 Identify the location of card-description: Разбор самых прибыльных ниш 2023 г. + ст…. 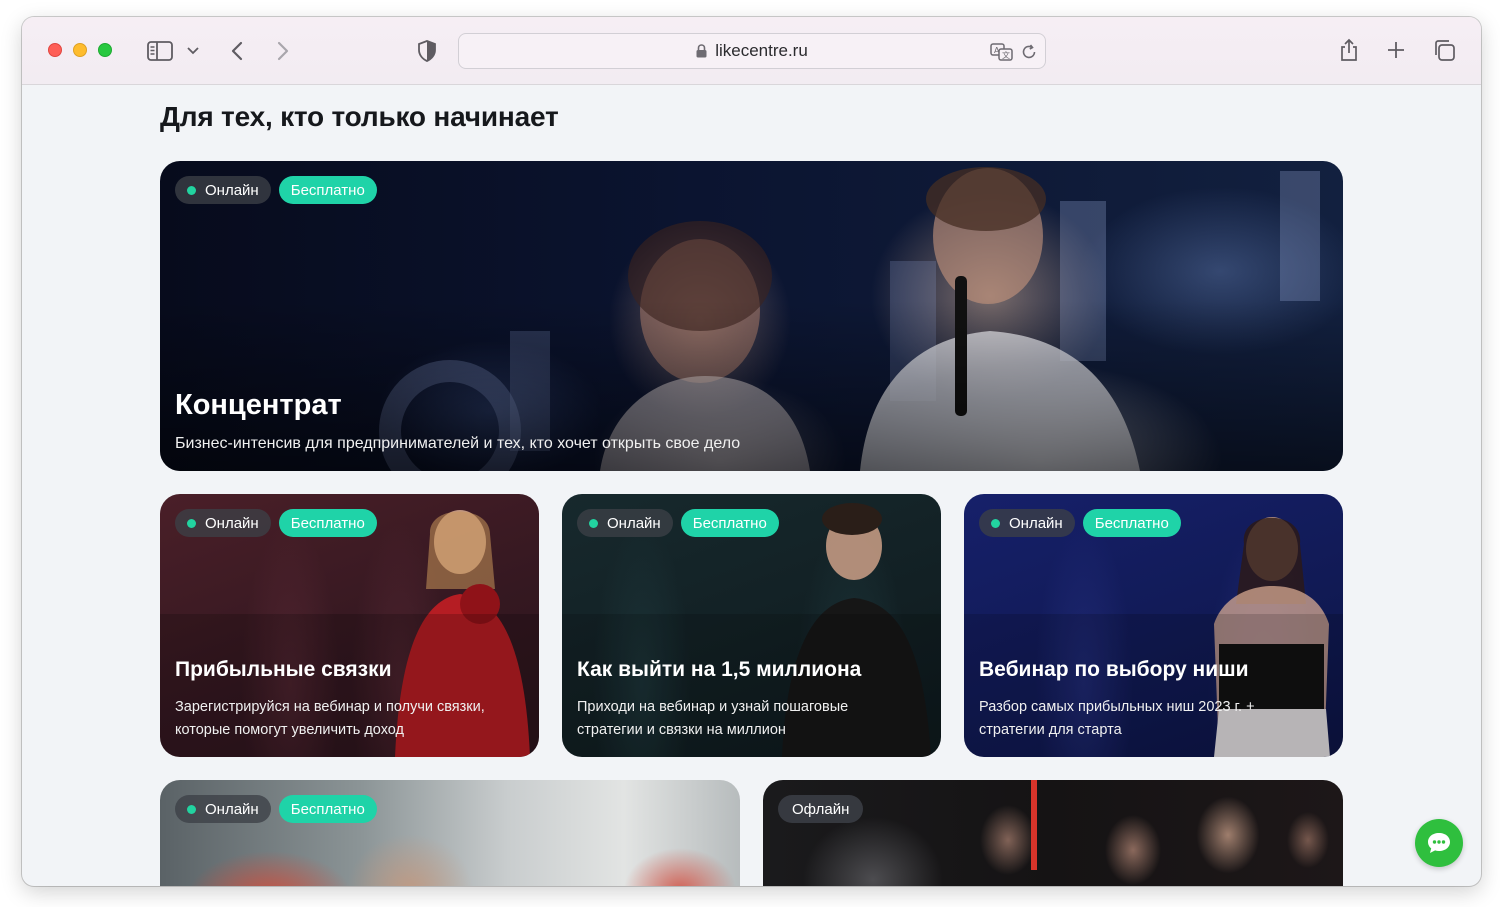
(1117, 718).